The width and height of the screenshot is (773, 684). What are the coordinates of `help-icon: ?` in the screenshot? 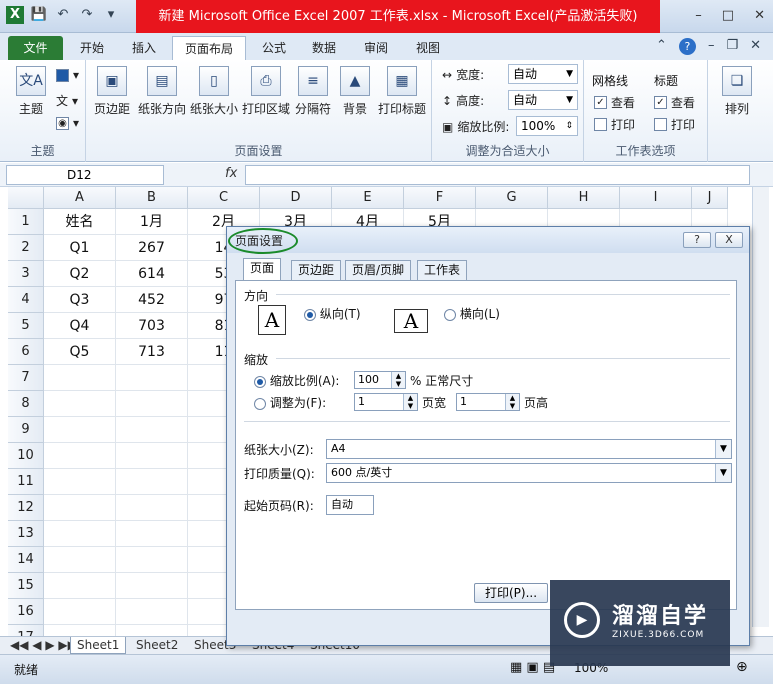 It's located at (687, 46).